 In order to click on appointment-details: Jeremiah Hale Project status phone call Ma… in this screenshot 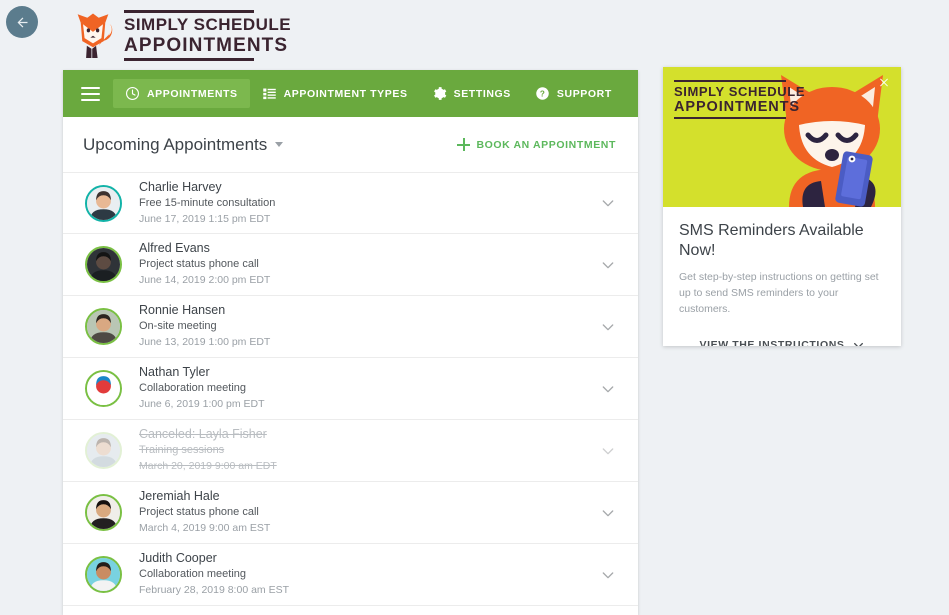, I will do `click(369, 512)`.